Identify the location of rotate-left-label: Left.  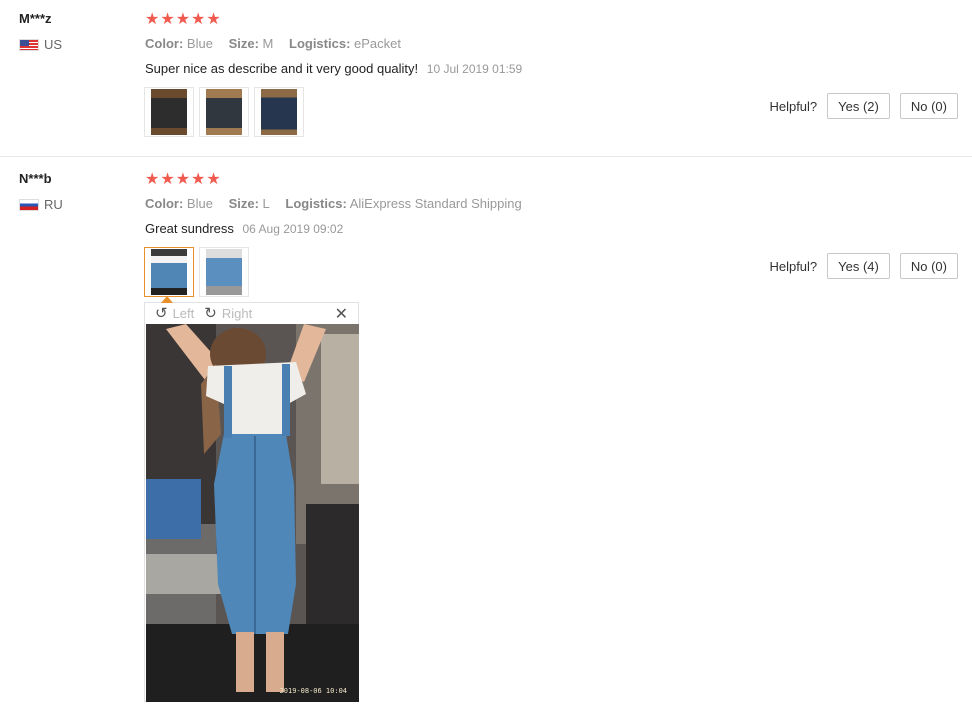
(183, 313).